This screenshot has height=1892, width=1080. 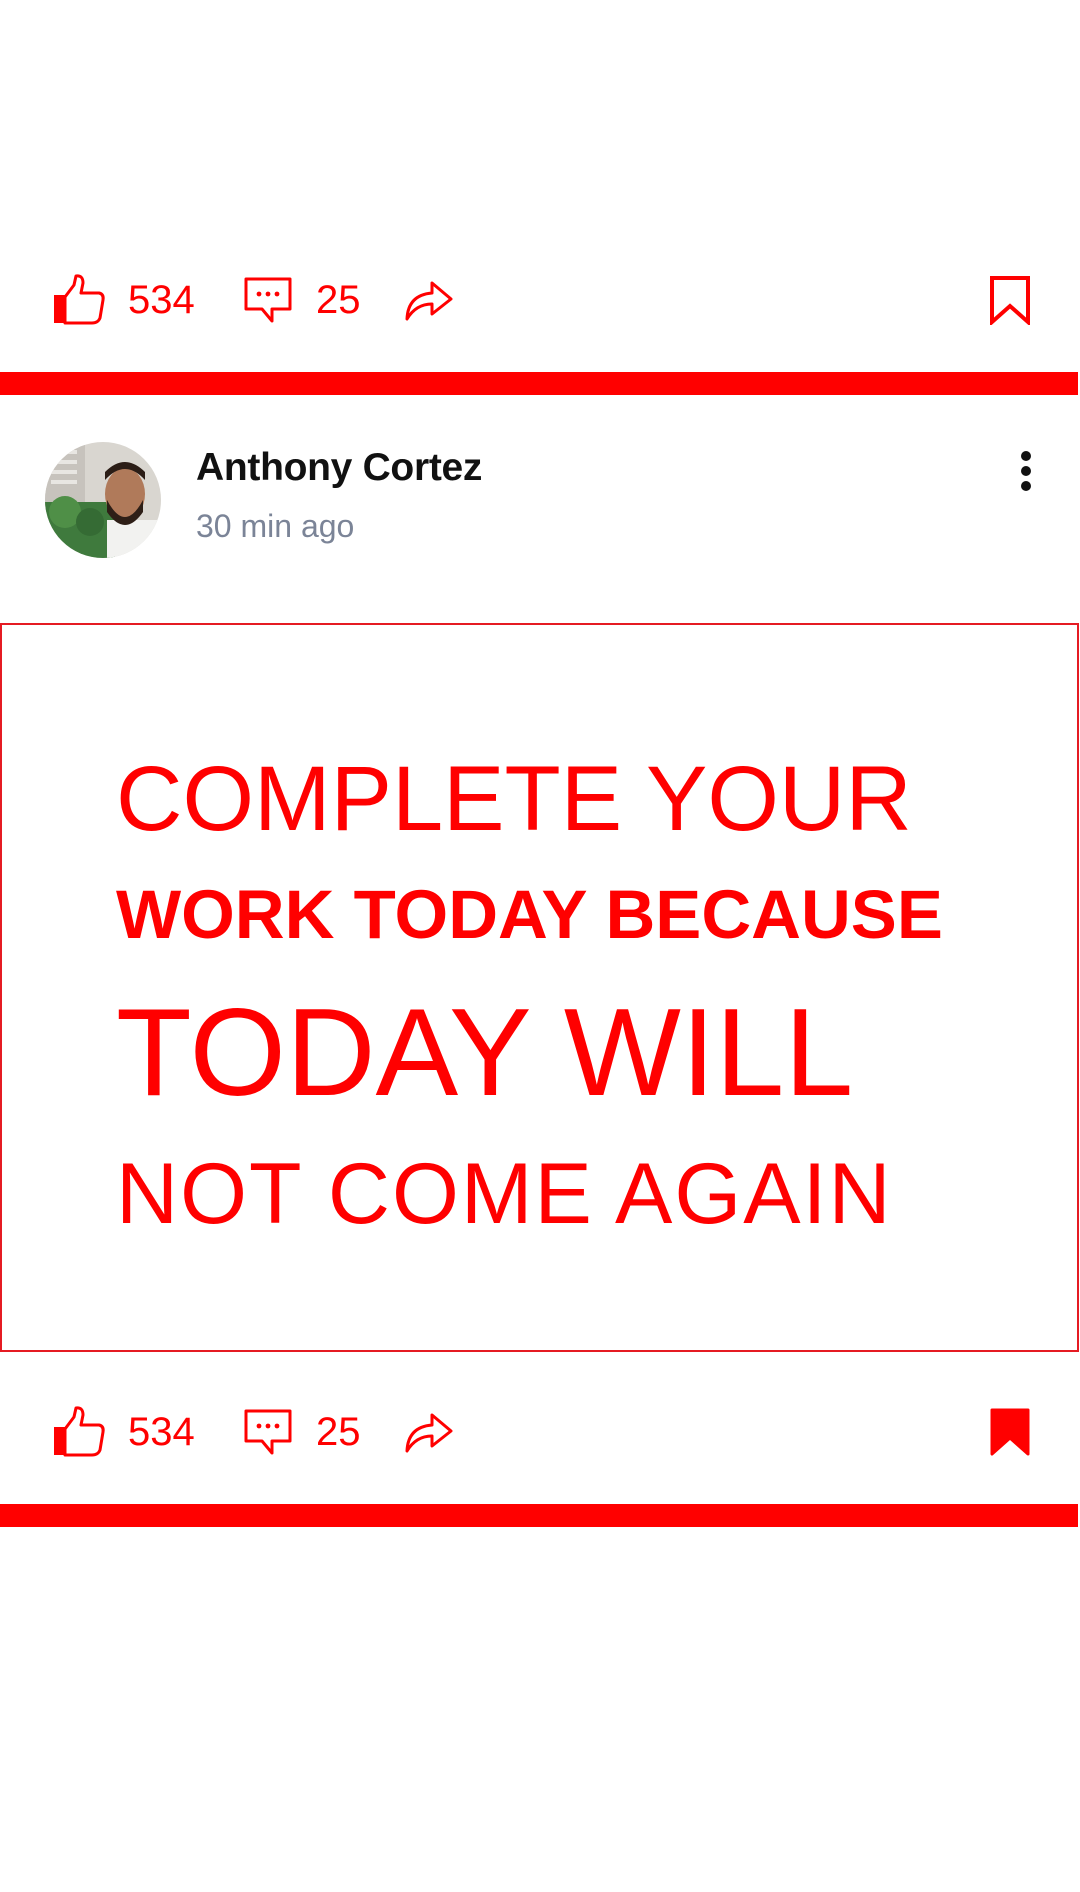 I want to click on quote-line-1: COMPLETE YOUR, so click(x=514, y=799).